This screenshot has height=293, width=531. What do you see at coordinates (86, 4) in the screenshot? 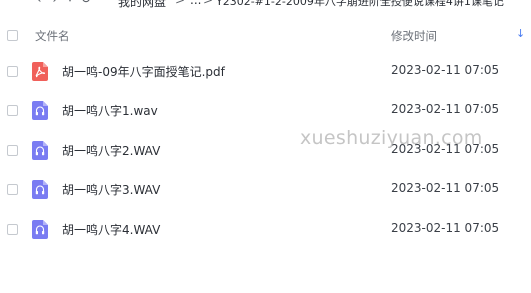
I see `refresh-icon: ↻` at bounding box center [86, 4].